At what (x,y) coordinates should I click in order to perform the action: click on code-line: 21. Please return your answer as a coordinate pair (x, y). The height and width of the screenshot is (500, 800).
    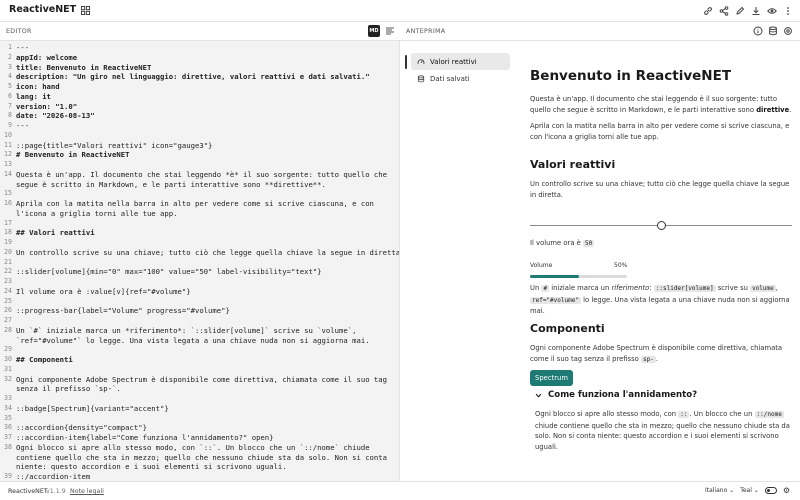
    Looking at the image, I should click on (199, 262).